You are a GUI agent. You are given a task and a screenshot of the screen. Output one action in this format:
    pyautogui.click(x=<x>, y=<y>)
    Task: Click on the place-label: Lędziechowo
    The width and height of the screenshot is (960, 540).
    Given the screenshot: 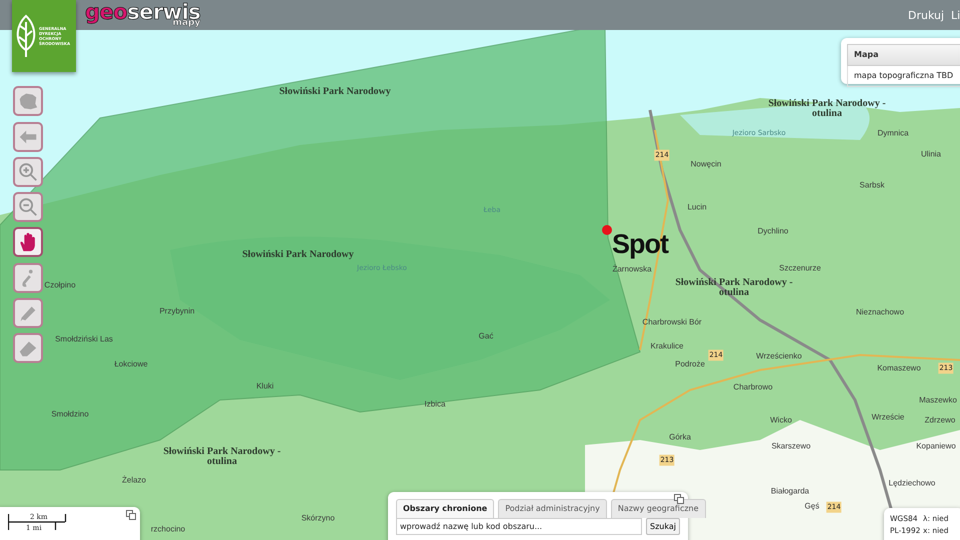 What is the action you would take?
    pyautogui.click(x=912, y=484)
    